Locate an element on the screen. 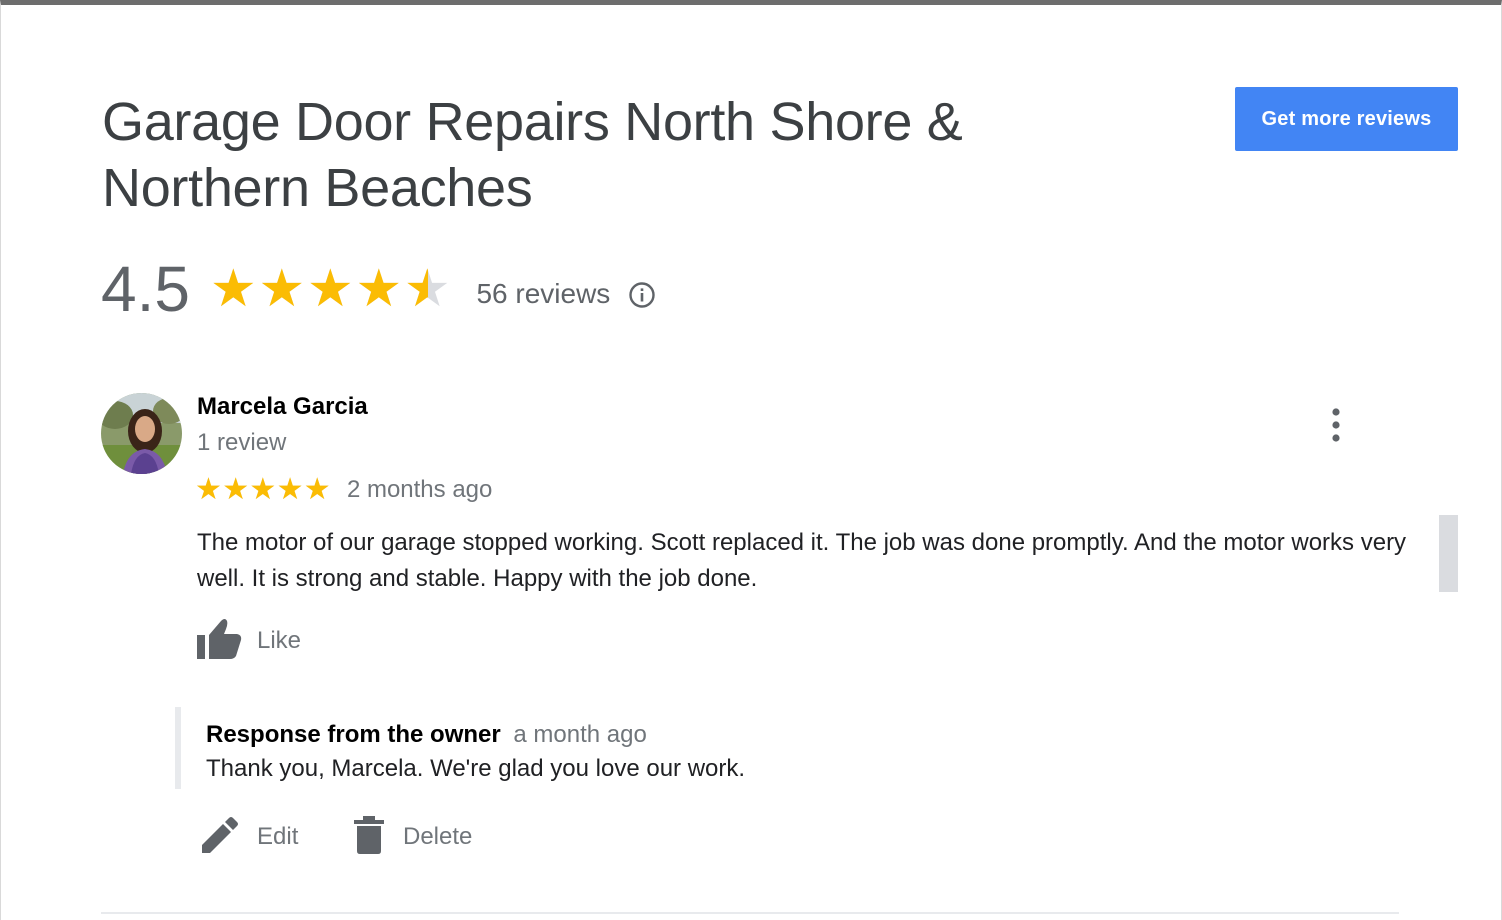  review-stars: ★ ★ ★ ★ ★ ★ ★ ★ ★ ★ is located at coordinates (263, 490).